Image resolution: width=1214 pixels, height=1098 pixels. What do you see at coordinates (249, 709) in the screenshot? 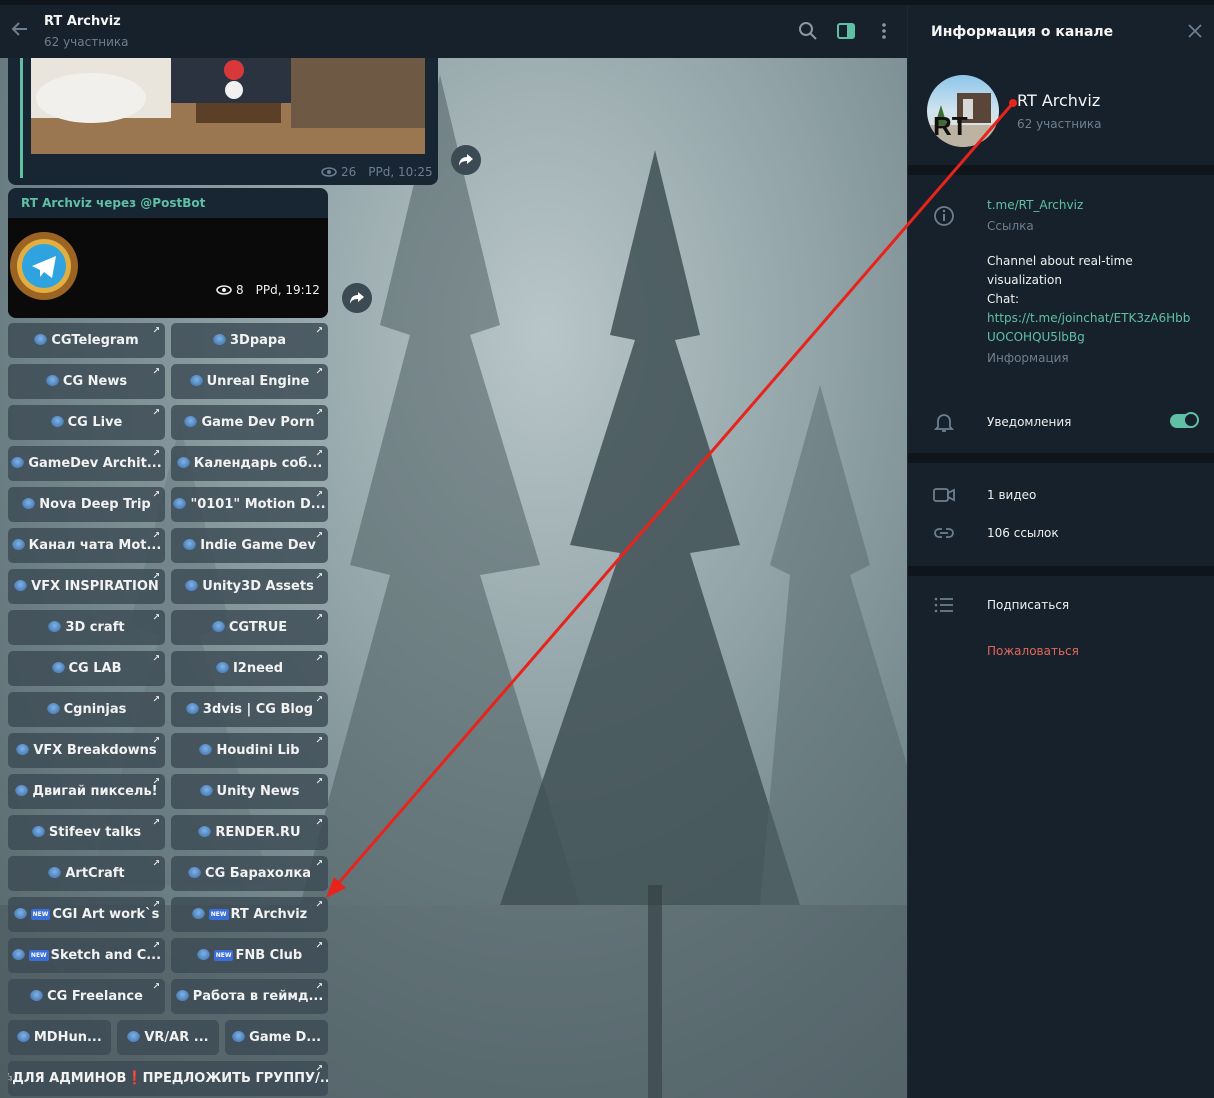
I see `keyboard-button: 3dvis | CG Blog ↗` at bounding box center [249, 709].